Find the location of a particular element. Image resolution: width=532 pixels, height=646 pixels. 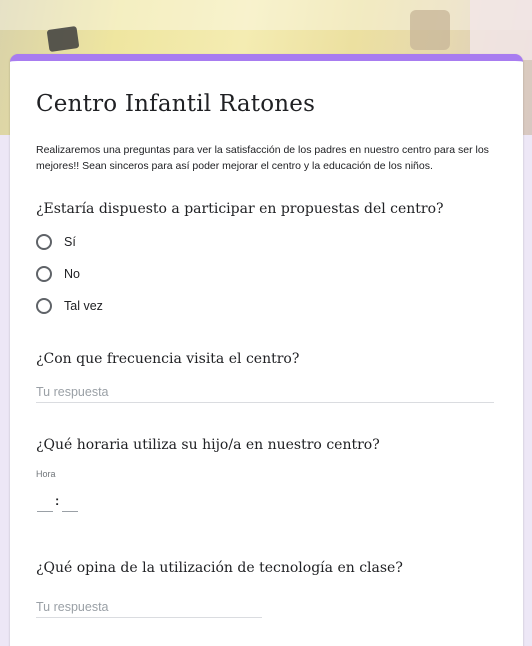

form-title: Centro Infantil Ratones is located at coordinates (176, 104).